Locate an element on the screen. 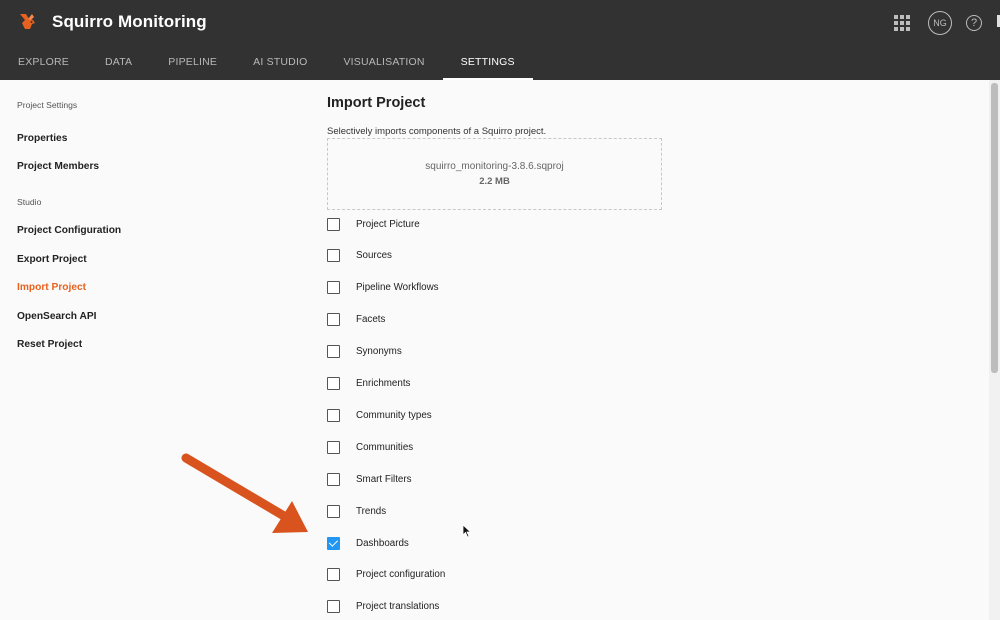 Image resolution: width=1000 pixels, height=620 pixels. option-label: Sources is located at coordinates (374, 256).